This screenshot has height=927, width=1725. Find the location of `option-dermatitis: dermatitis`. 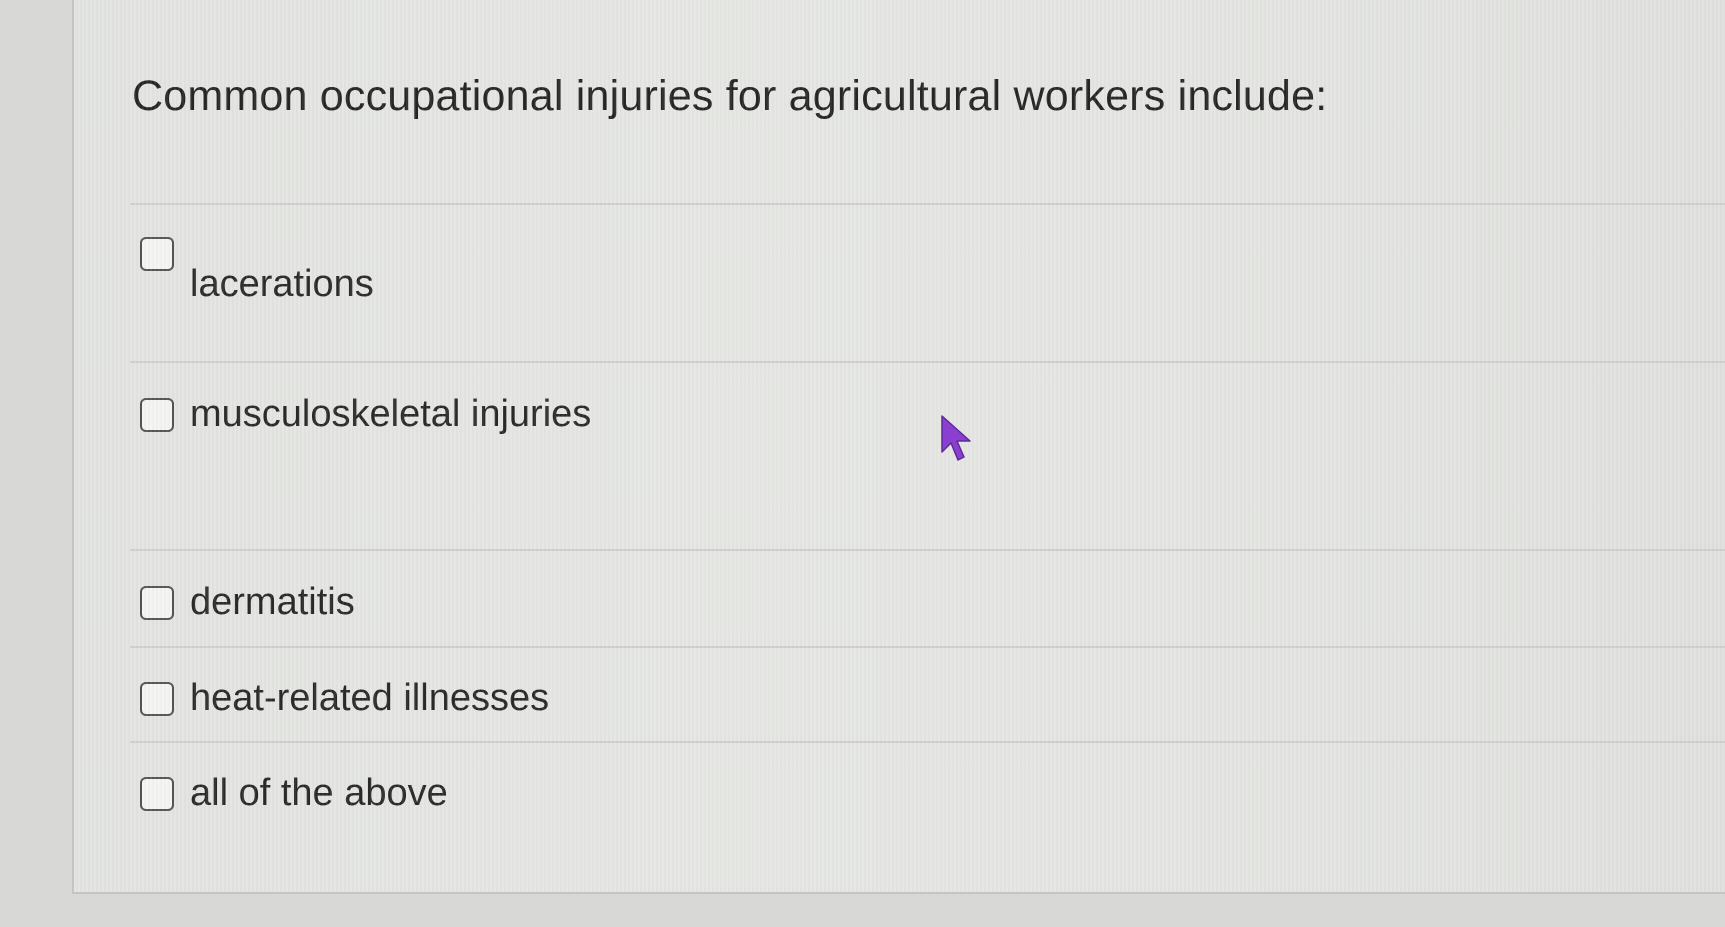

option-dermatitis: dermatitis is located at coordinates (247, 602).